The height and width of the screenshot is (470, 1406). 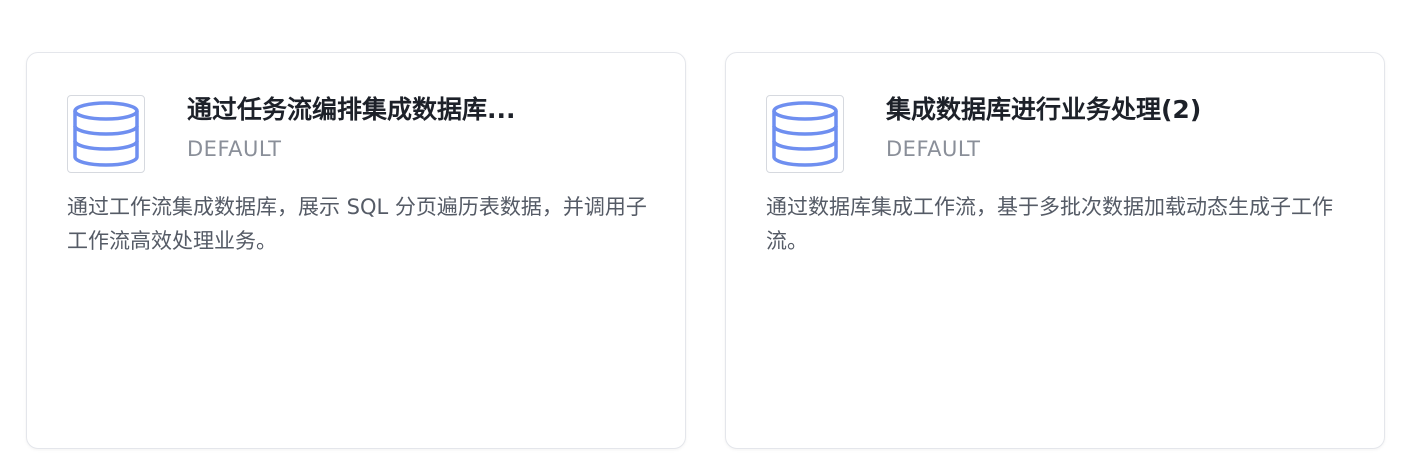 What do you see at coordinates (1116, 110) in the screenshot?
I see `card-title: 集成数据库进行业务处理(2)` at bounding box center [1116, 110].